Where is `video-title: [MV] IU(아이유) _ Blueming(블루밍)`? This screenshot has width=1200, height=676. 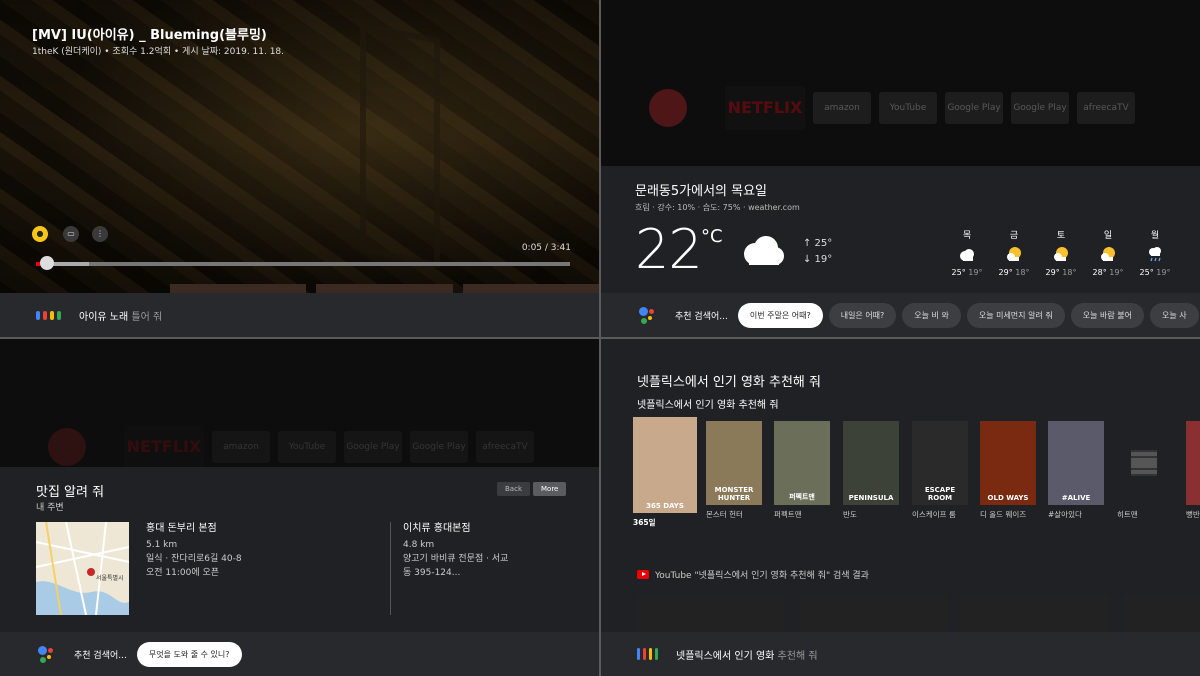 video-title: [MV] IU(아이유) _ Blueming(블루밍) is located at coordinates (149, 35).